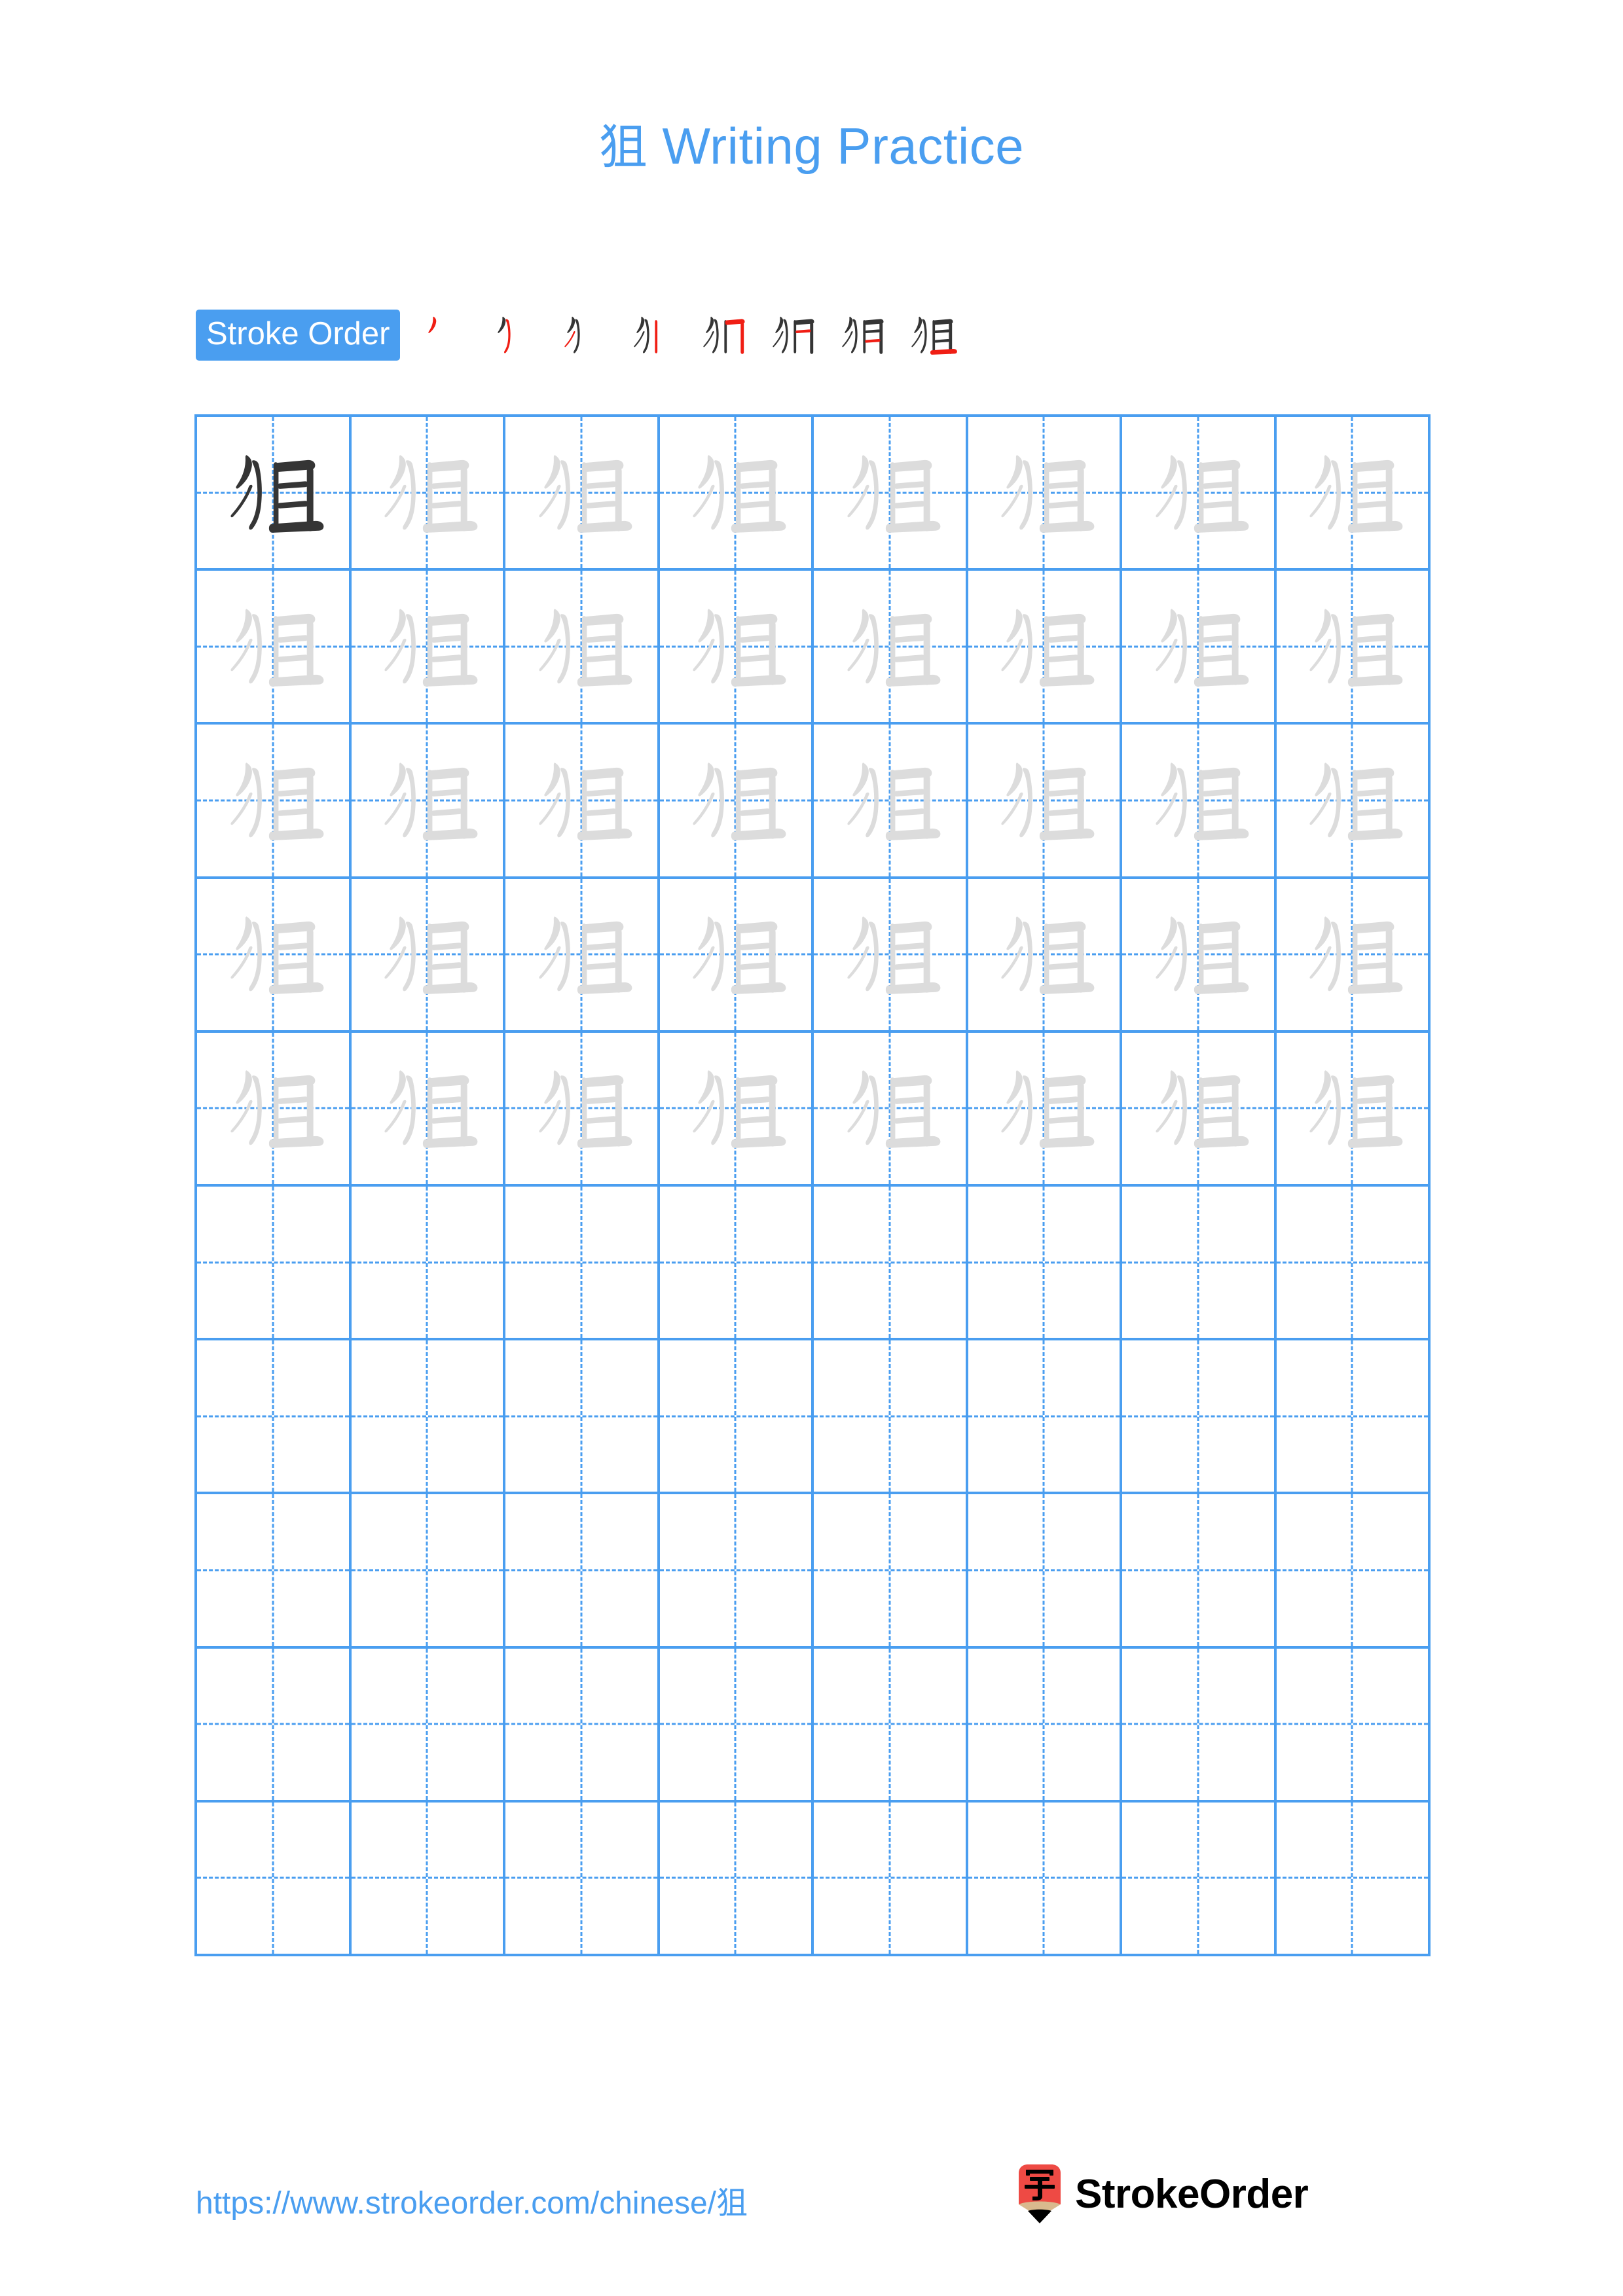 The height and width of the screenshot is (2296, 1623). What do you see at coordinates (623, 147) in the screenshot?
I see `page-title-character: 狙` at bounding box center [623, 147].